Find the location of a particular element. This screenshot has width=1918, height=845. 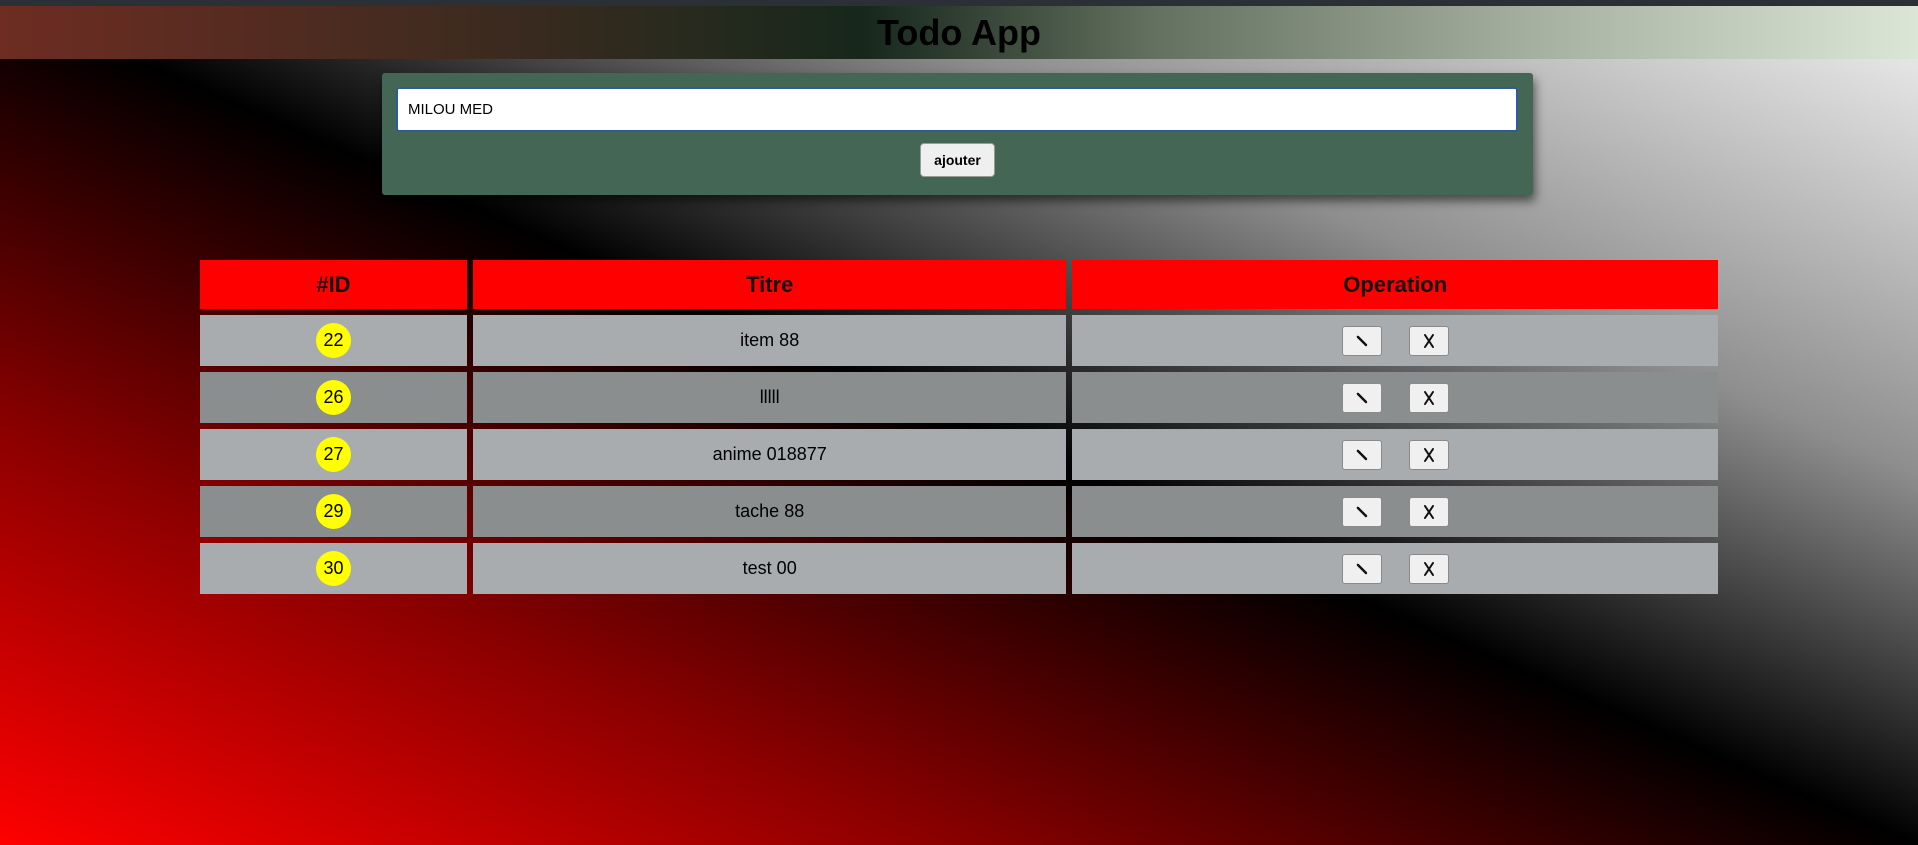

table-header-row: #ID Titre Operation is located at coordinates (959, 284).